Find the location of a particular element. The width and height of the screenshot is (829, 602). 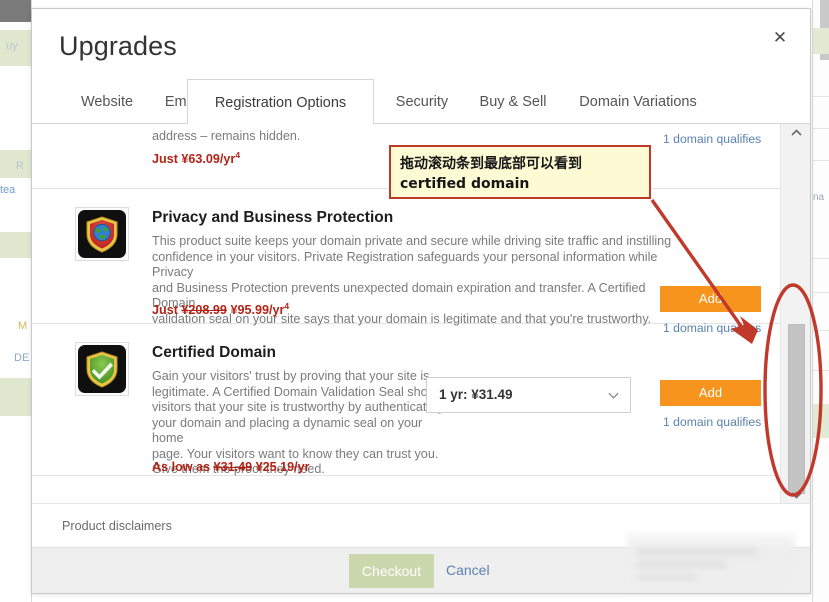

product-title: Certified Domain is located at coordinates (214, 352).